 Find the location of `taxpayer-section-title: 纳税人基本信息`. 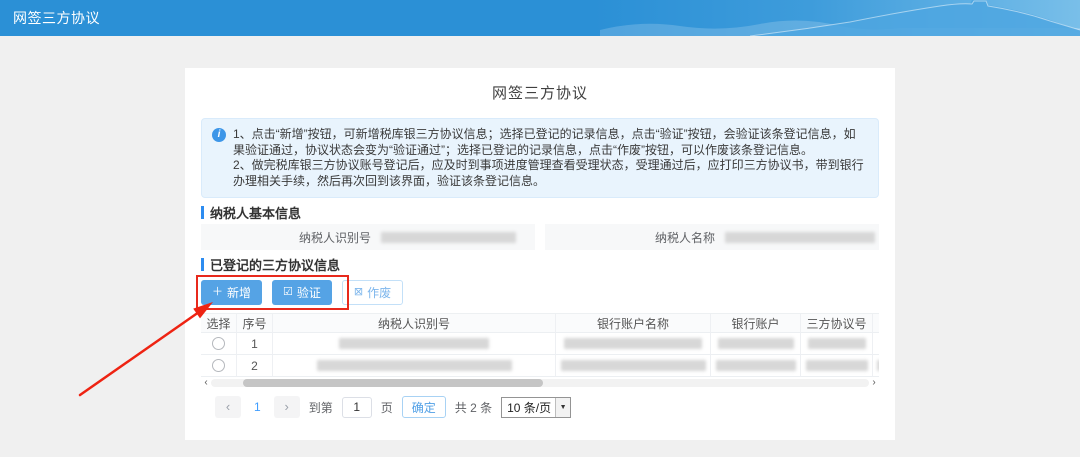

taxpayer-section-title: 纳税人基本信息 is located at coordinates (540, 212).